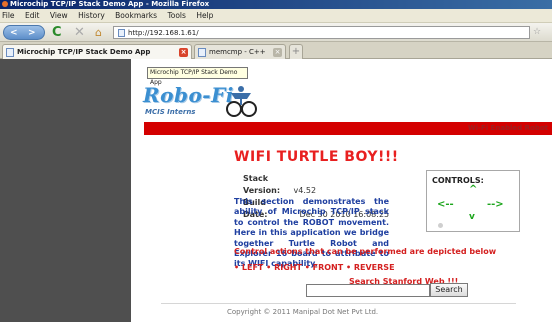  I want to click on status-dot-icon, so click(440, 225).